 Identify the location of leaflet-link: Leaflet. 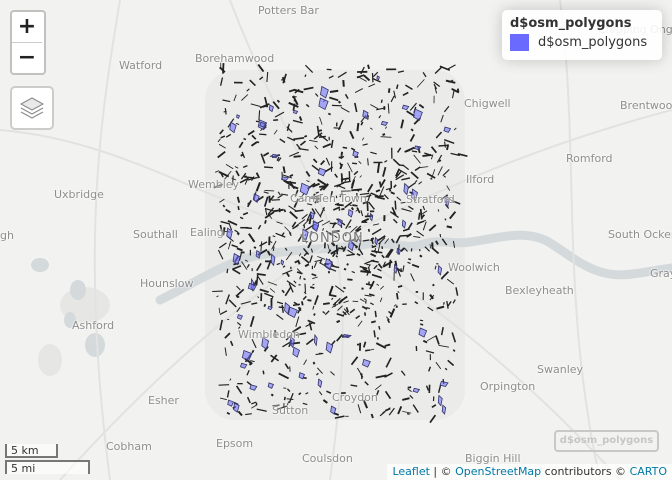
(410, 471).